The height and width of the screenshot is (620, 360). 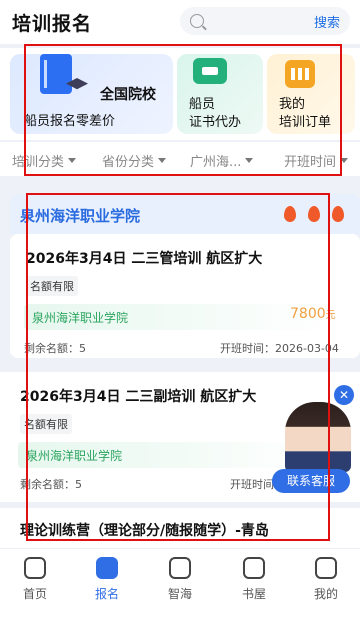 What do you see at coordinates (254, 568) in the screenshot?
I see `bag-icon` at bounding box center [254, 568].